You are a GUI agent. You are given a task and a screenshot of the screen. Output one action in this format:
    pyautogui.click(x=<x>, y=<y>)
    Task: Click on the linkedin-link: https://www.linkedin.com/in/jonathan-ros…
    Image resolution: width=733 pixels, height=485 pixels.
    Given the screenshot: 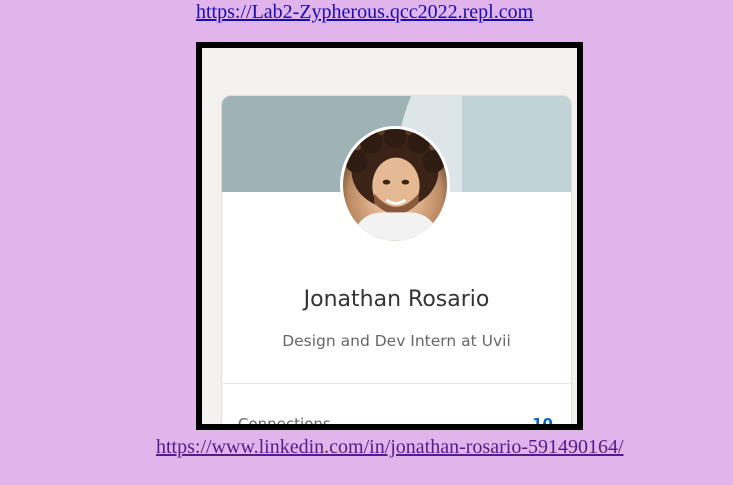 What is the action you would take?
    pyautogui.click(x=390, y=447)
    